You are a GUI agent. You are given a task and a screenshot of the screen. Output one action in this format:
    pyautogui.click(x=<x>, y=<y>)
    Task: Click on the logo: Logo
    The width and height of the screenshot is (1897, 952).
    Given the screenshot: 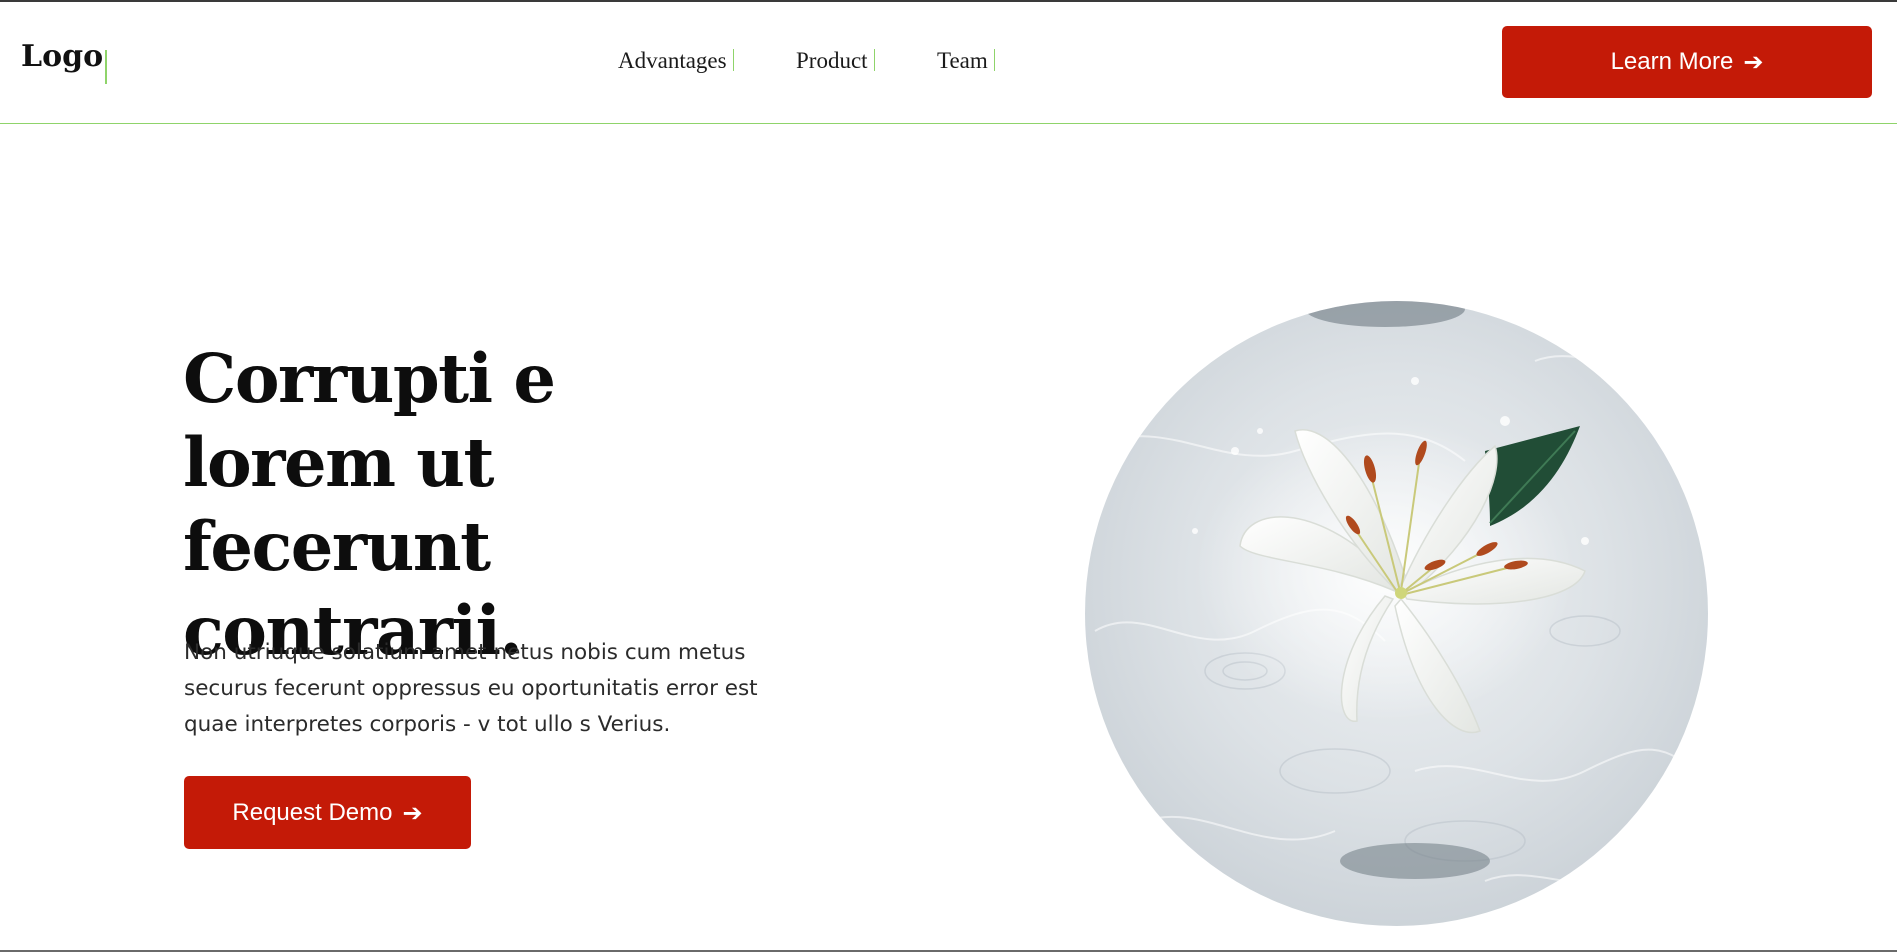 What is the action you would take?
    pyautogui.click(x=62, y=57)
    